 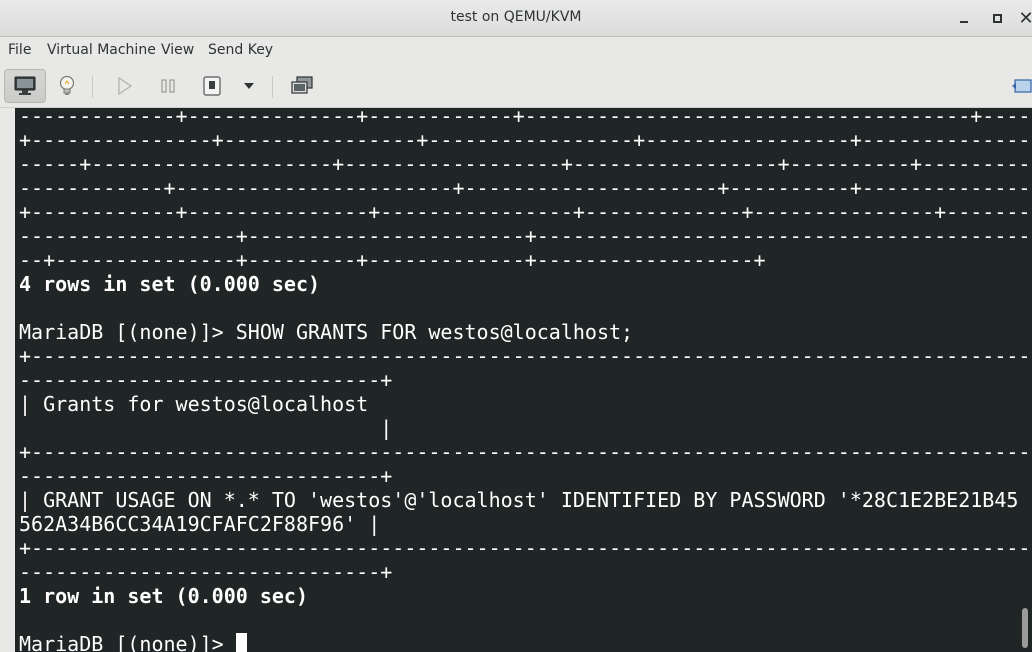 I want to click on fullscreen-button, so click(x=1021, y=86).